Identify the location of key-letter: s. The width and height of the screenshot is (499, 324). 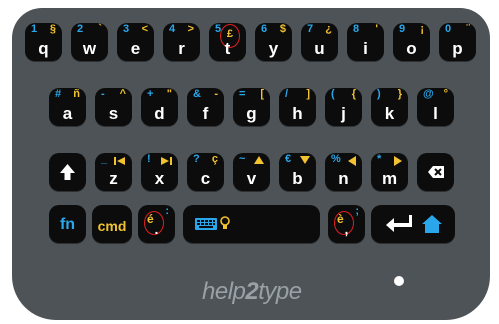
(113, 113).